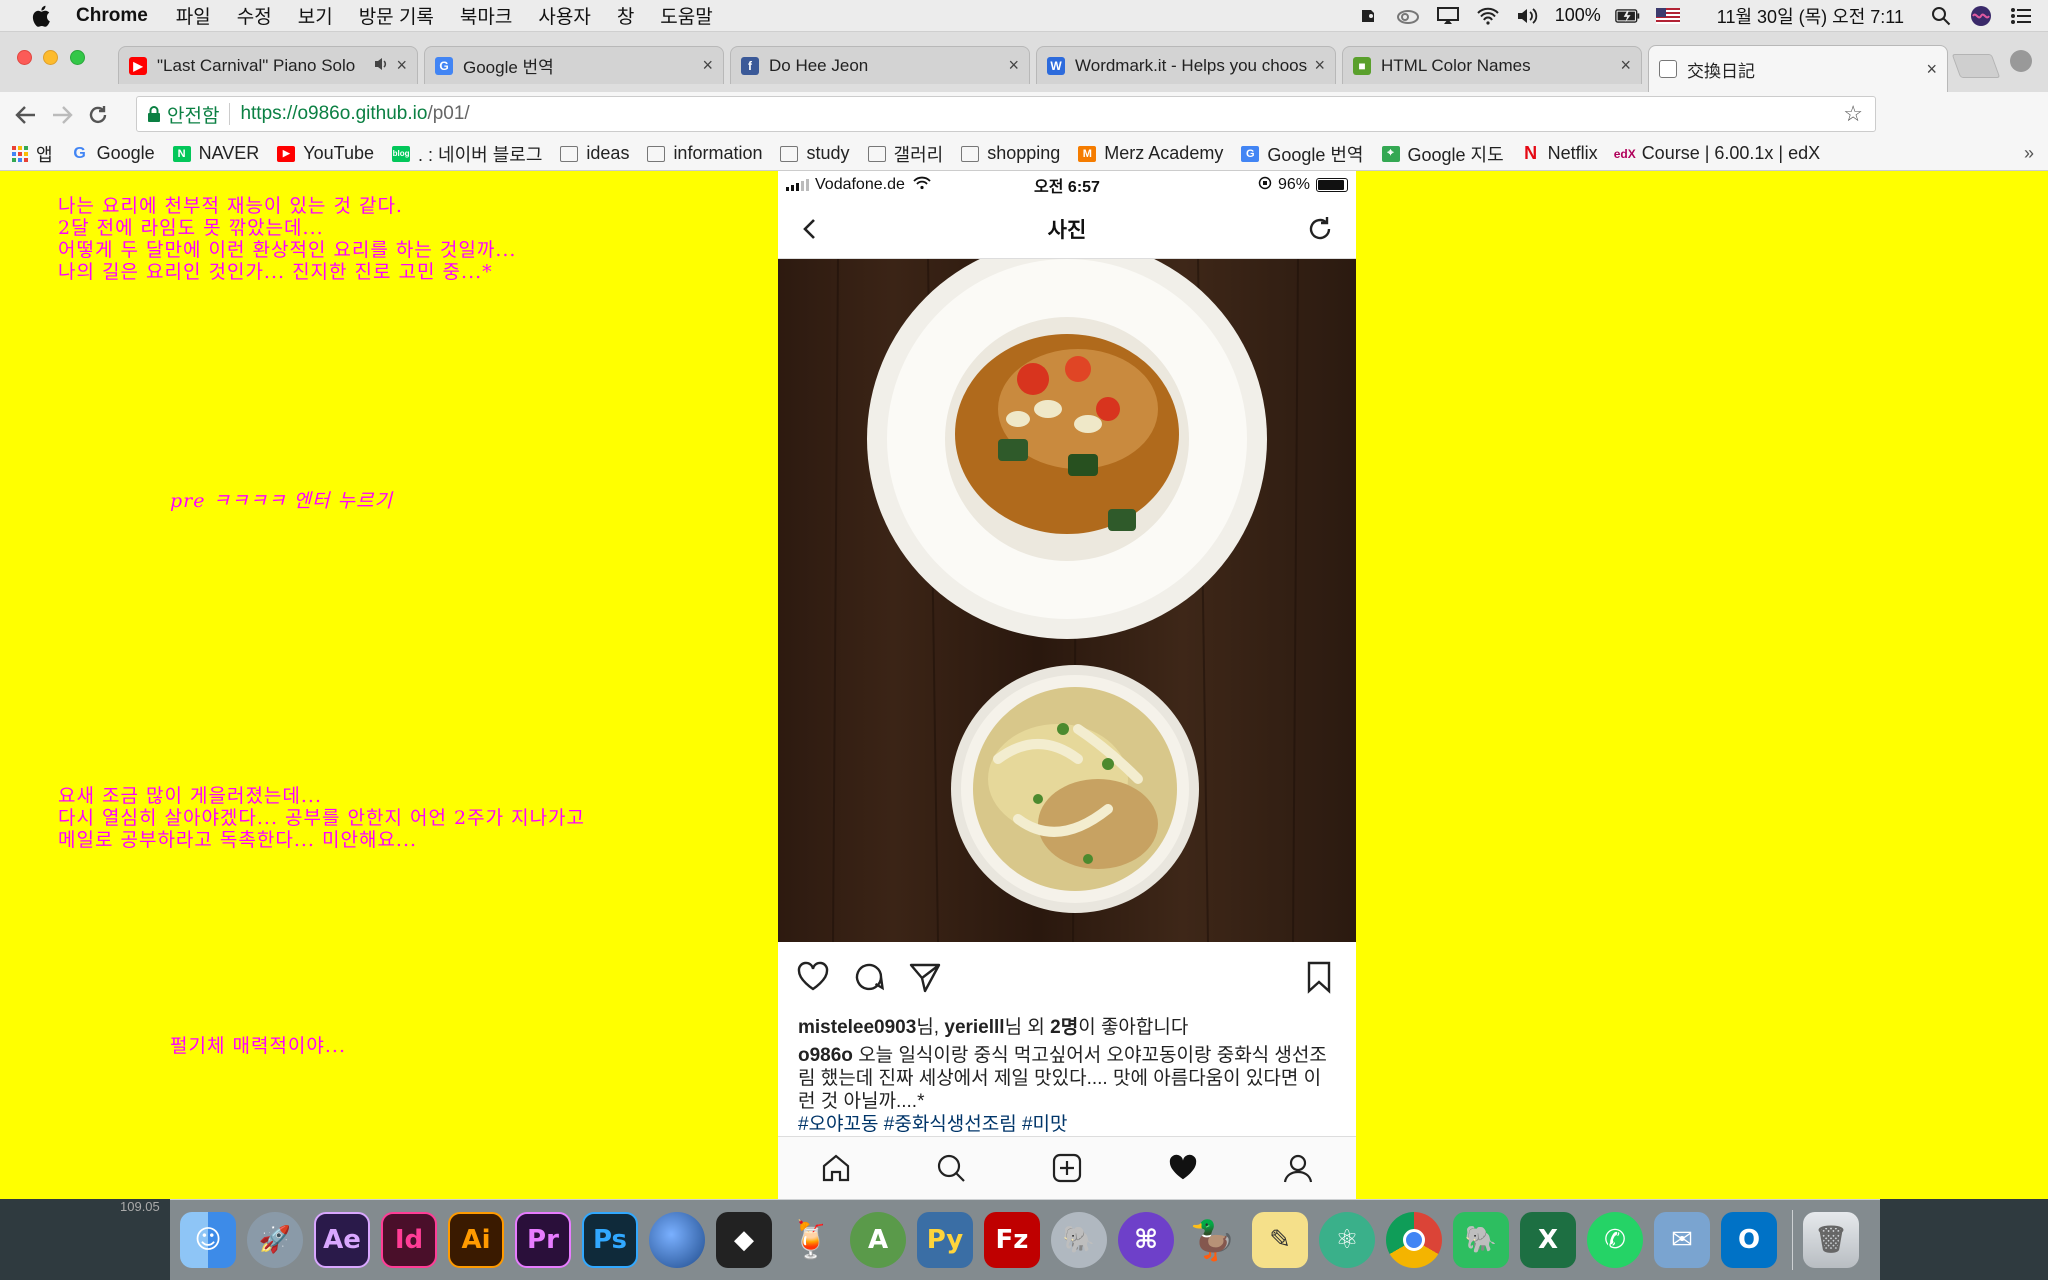 The height and width of the screenshot is (1280, 2048). Describe the element at coordinates (448, 114) in the screenshot. I see `url-path: /p01/` at that location.